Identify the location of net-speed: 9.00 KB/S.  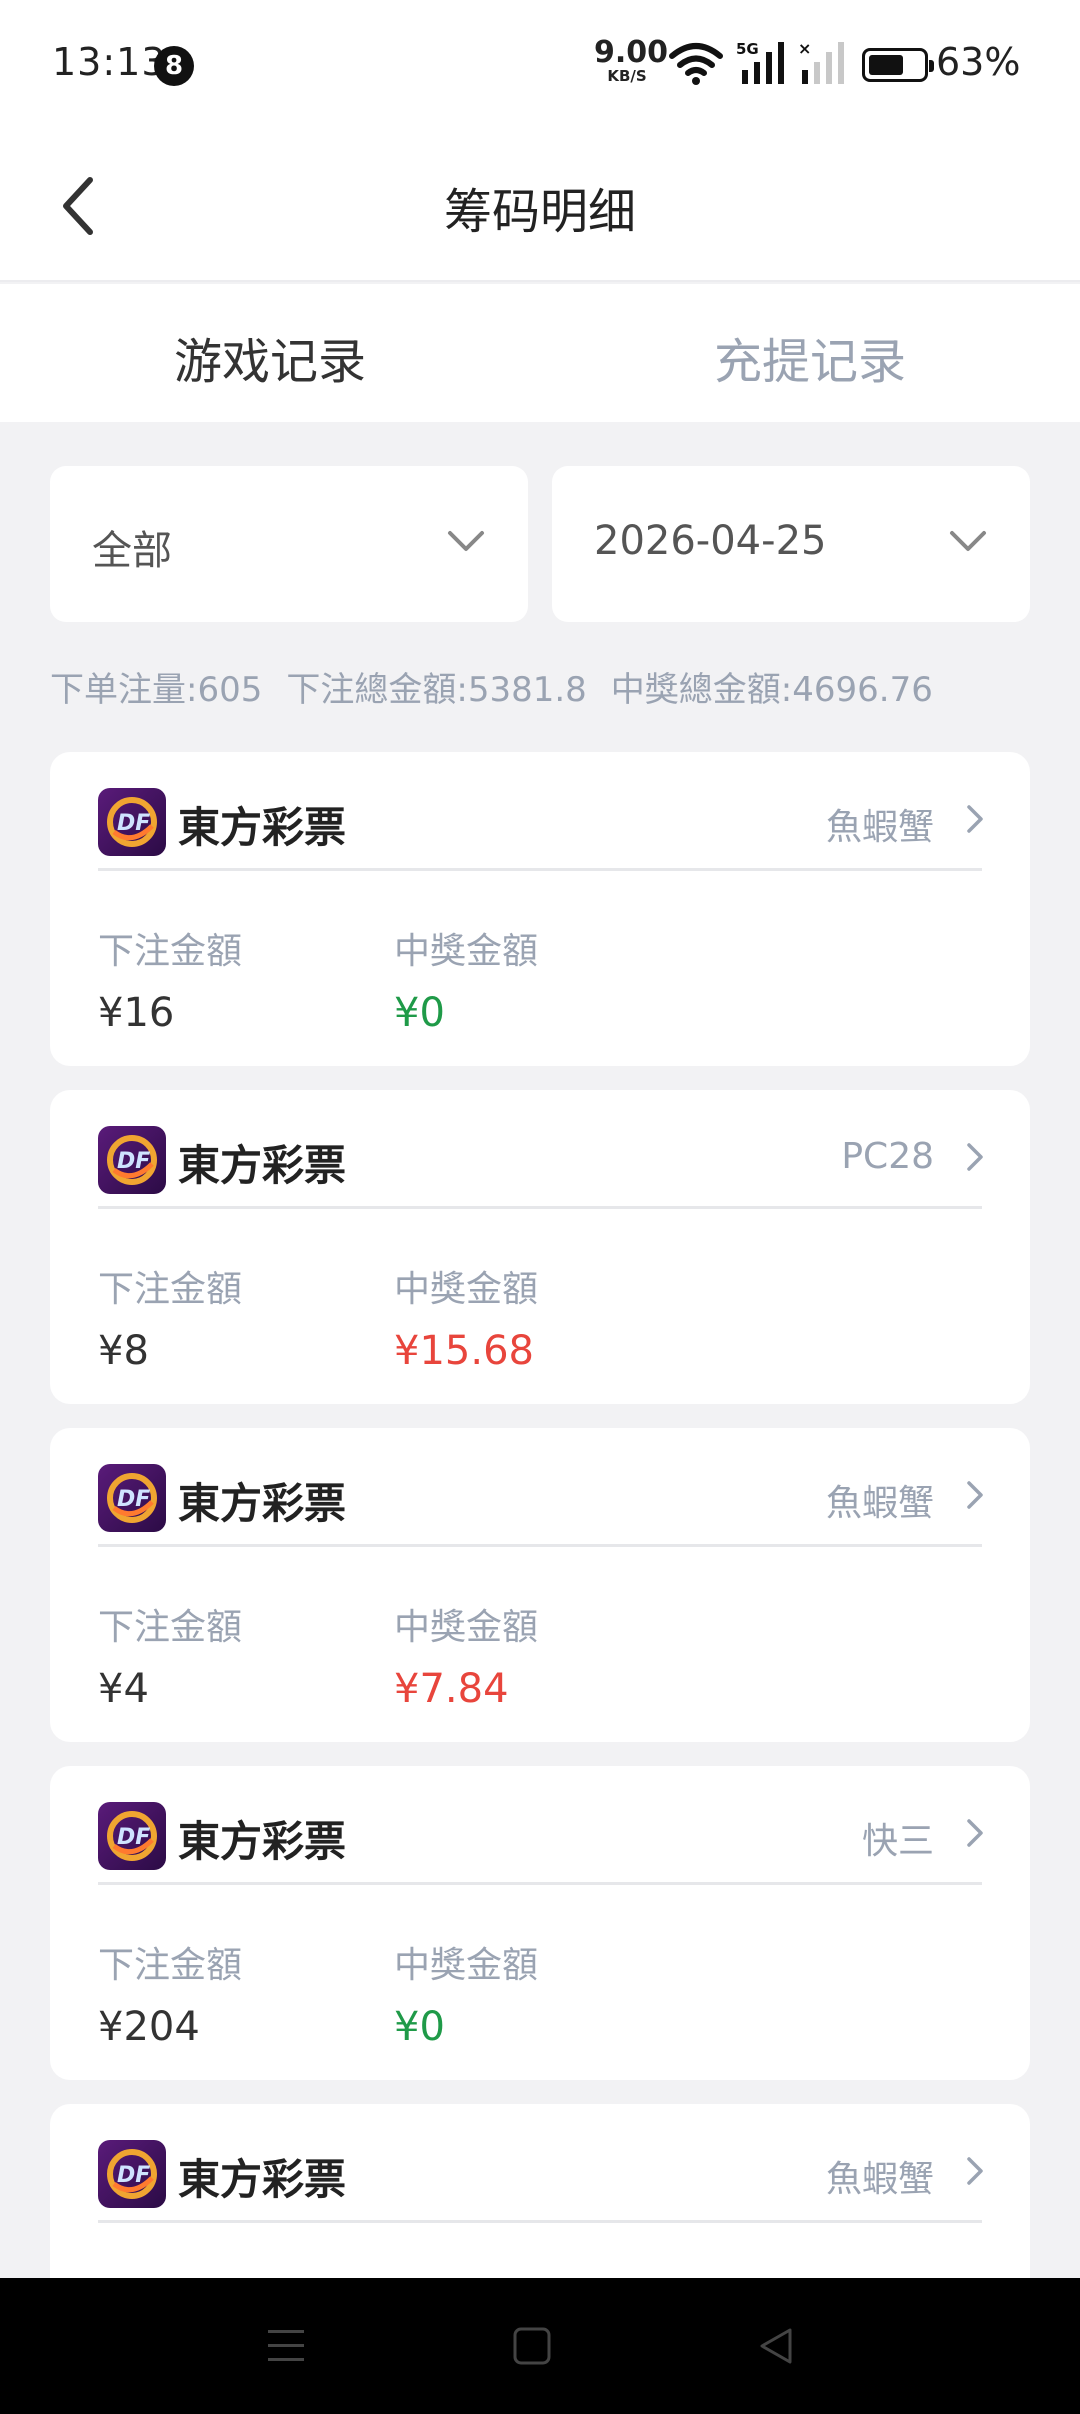
(631, 60).